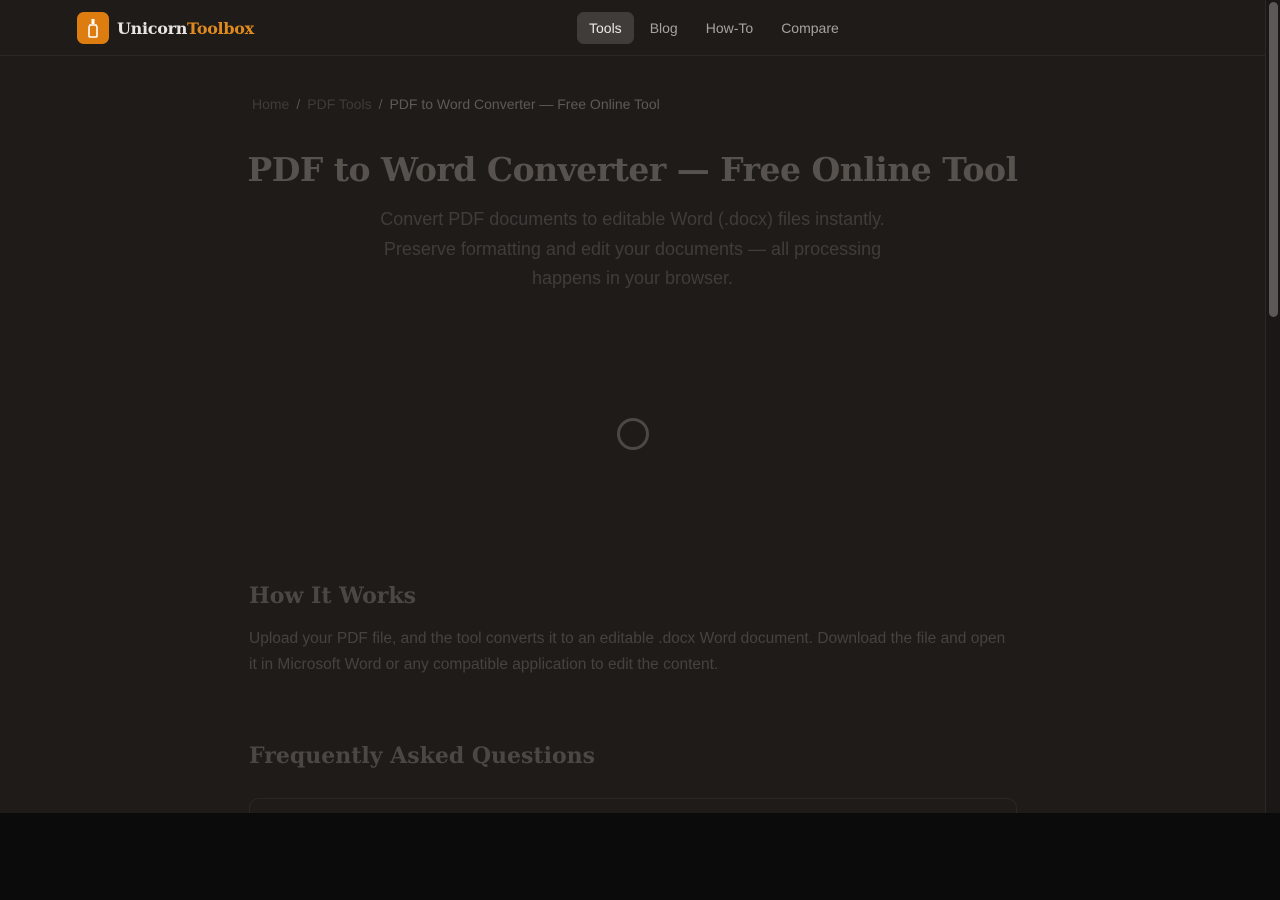 The image size is (1280, 900). Describe the element at coordinates (632, 169) in the screenshot. I see `page-title: PDF to Word Converter — Free Online Tool` at that location.